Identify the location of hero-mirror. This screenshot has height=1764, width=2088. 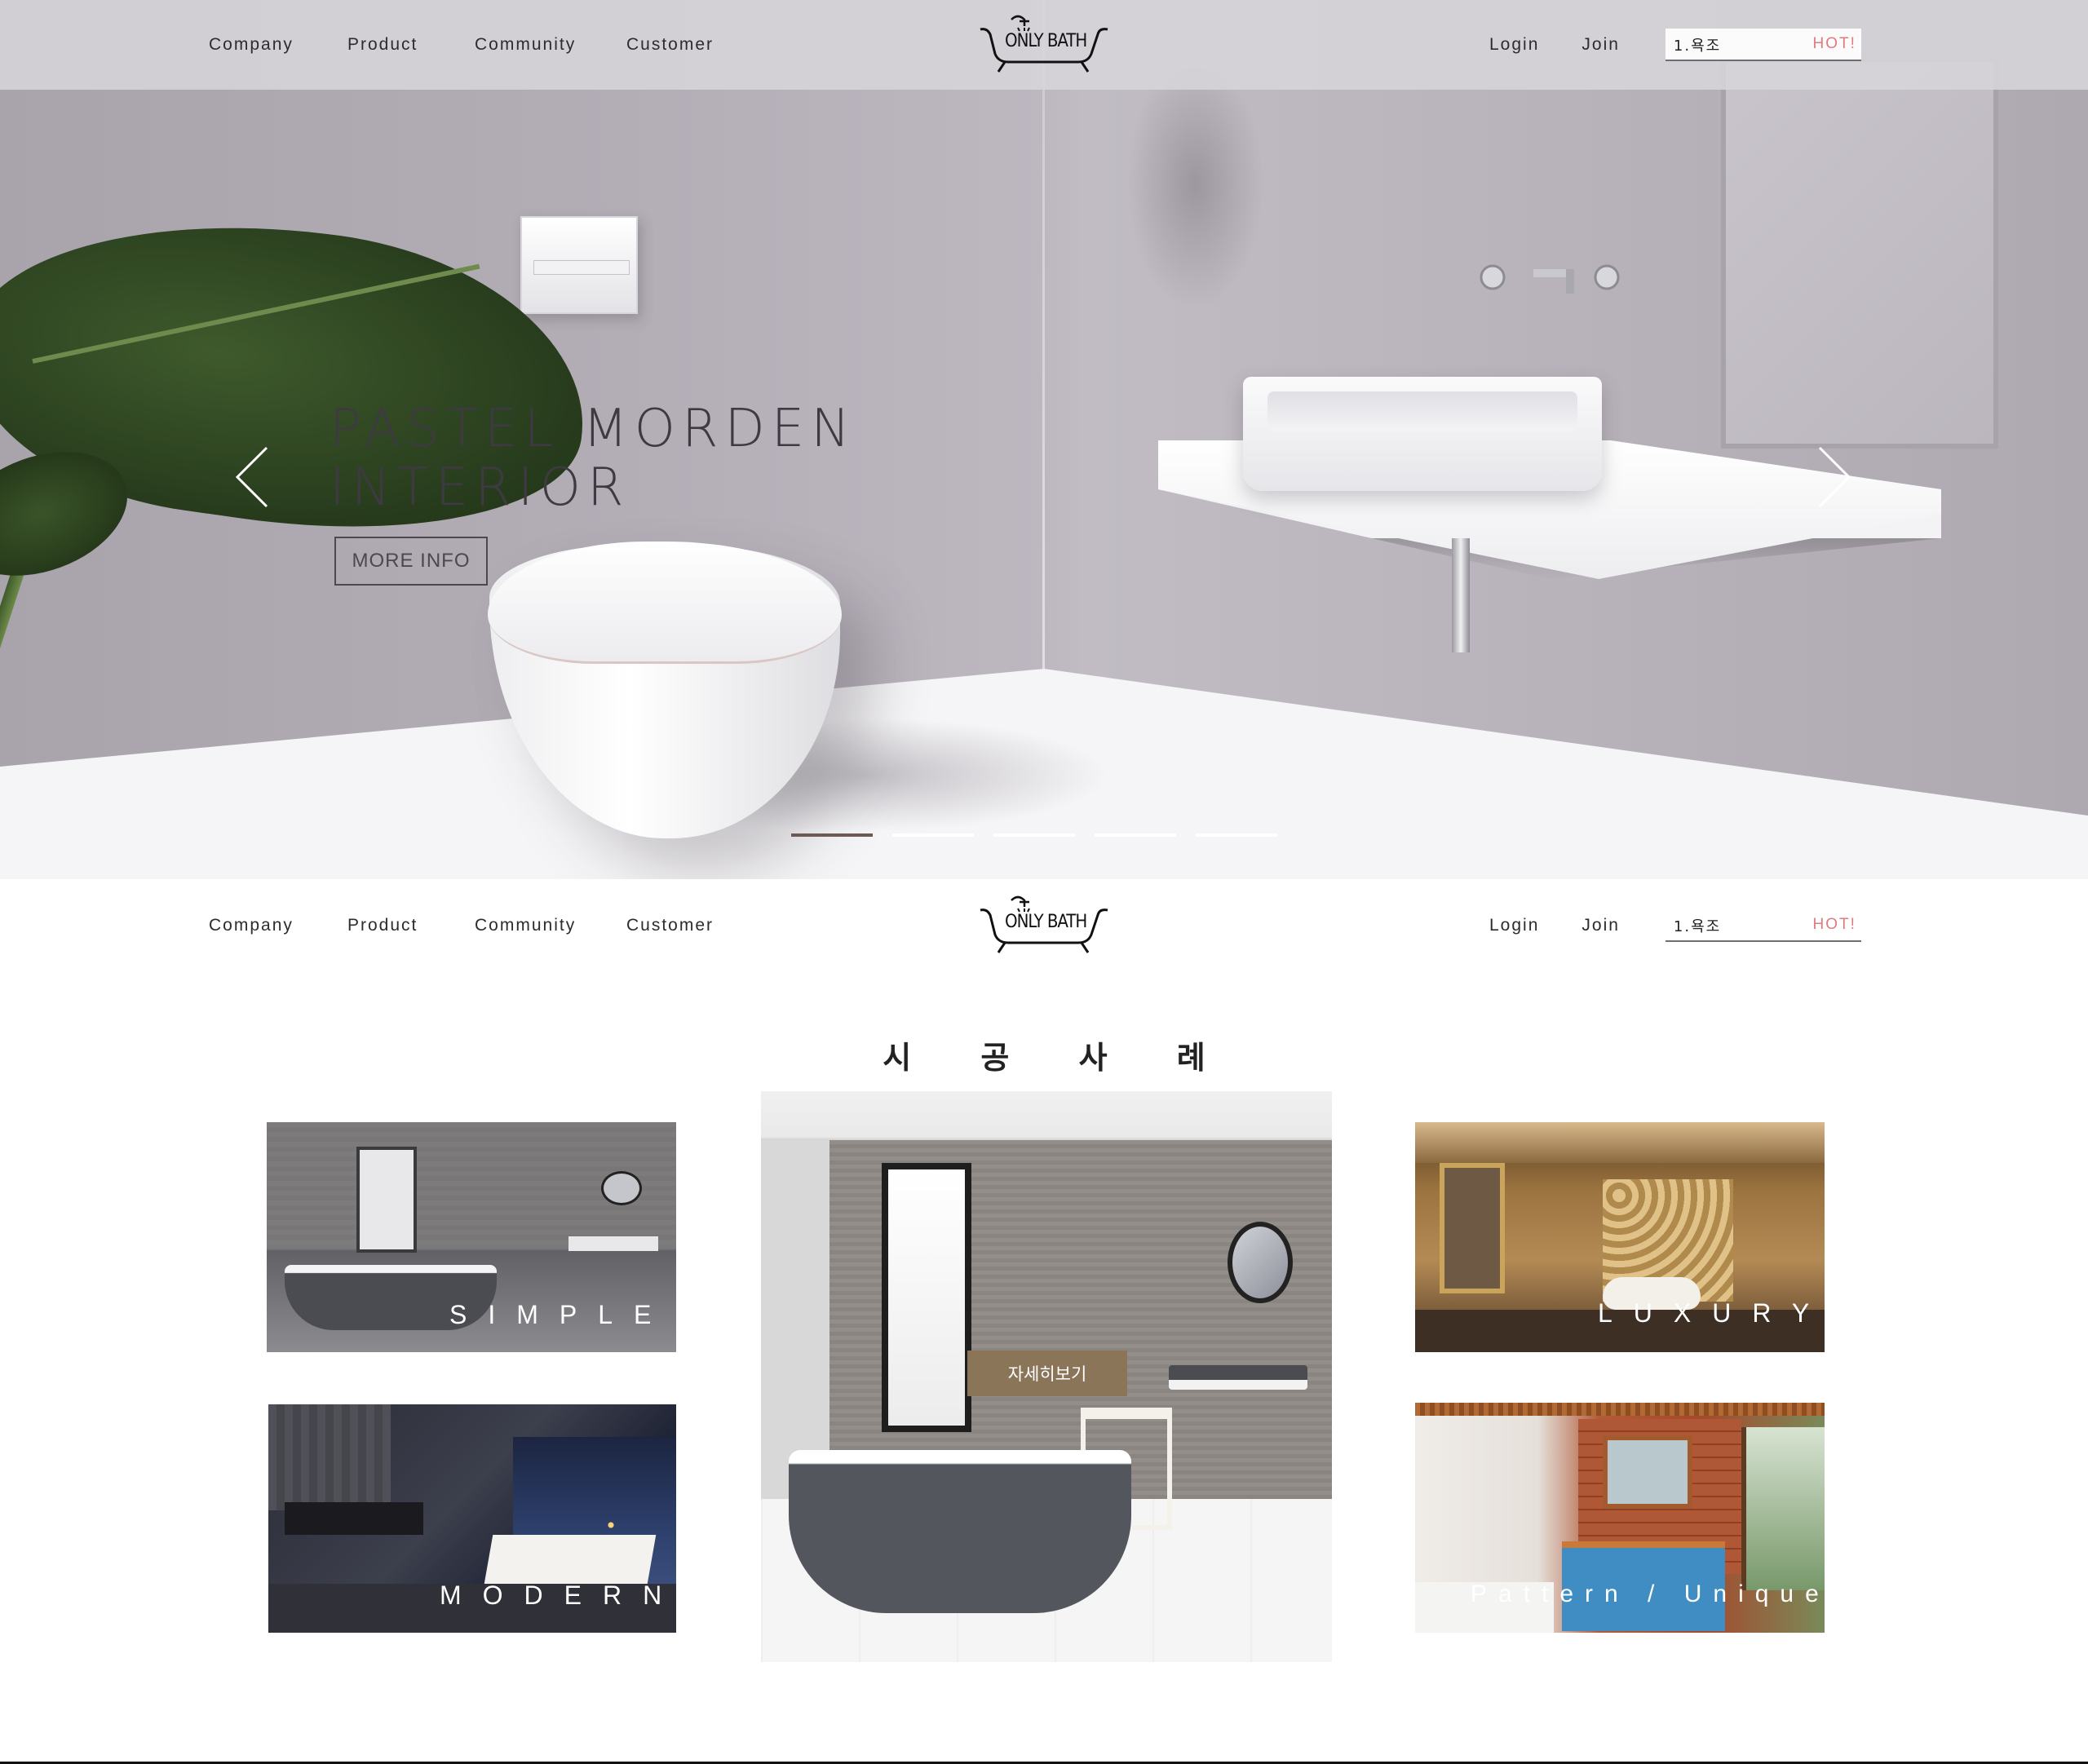
(1859, 253).